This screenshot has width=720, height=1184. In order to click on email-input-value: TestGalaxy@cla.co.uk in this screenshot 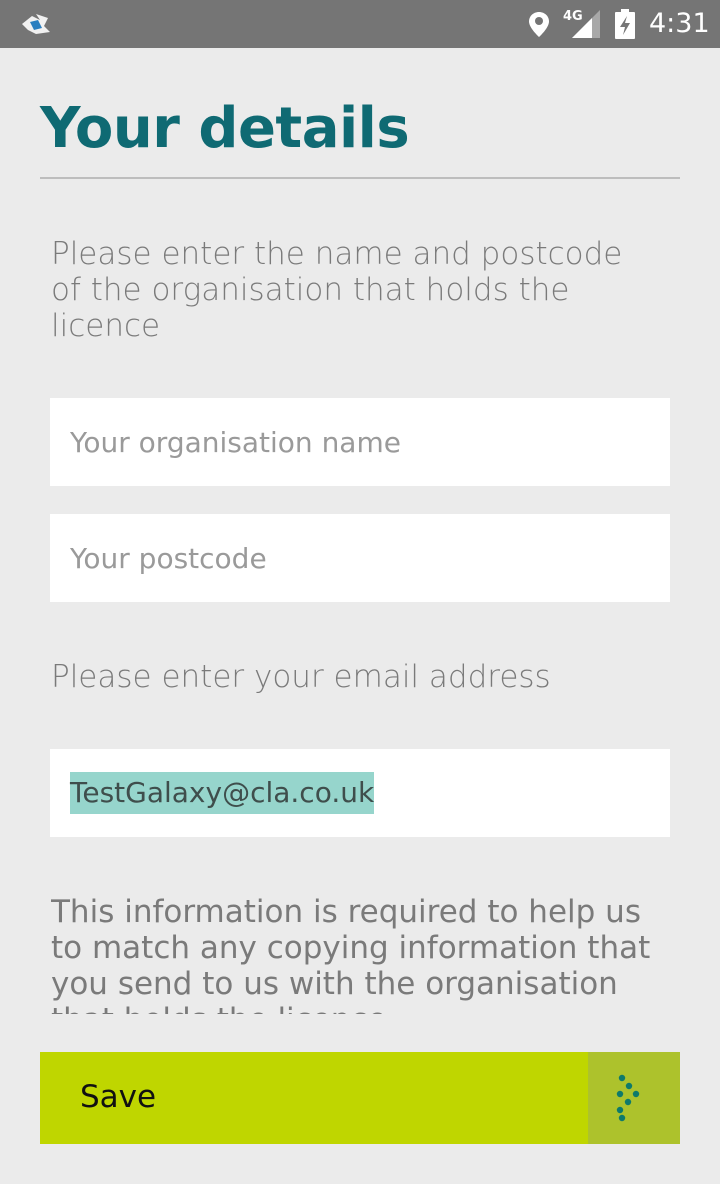, I will do `click(222, 793)`.